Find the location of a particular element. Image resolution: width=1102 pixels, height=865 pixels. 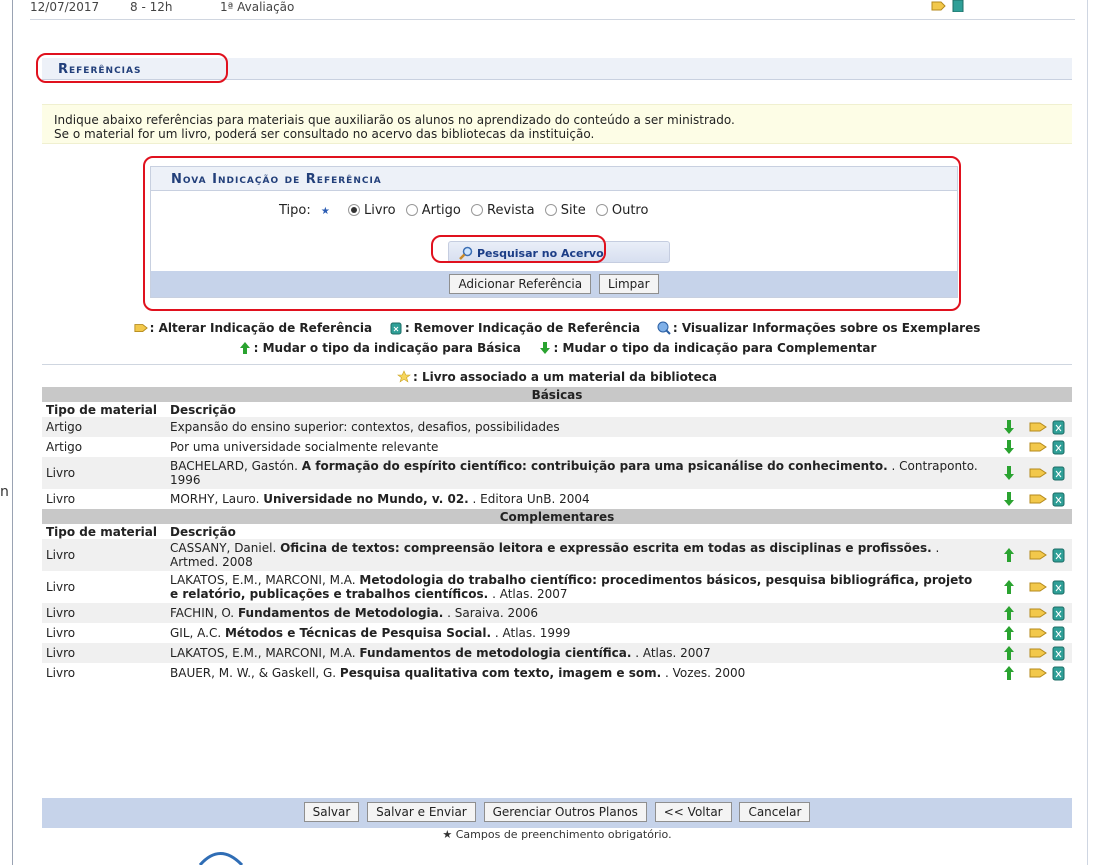

group-header: Básicas is located at coordinates (557, 394).